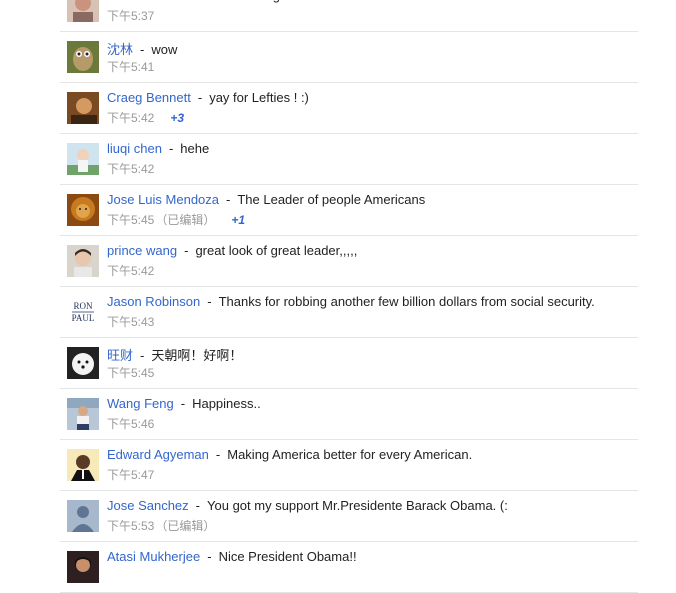 The width and height of the screenshot is (676, 593). I want to click on comment-item: liuqi chen - hehe 下午5:42, so click(349, 159).